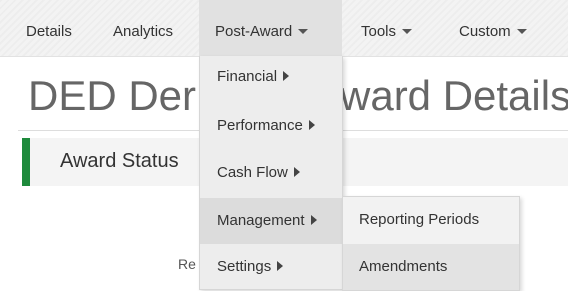 The image size is (568, 291). I want to click on nav-tools: Tools, so click(387, 28).